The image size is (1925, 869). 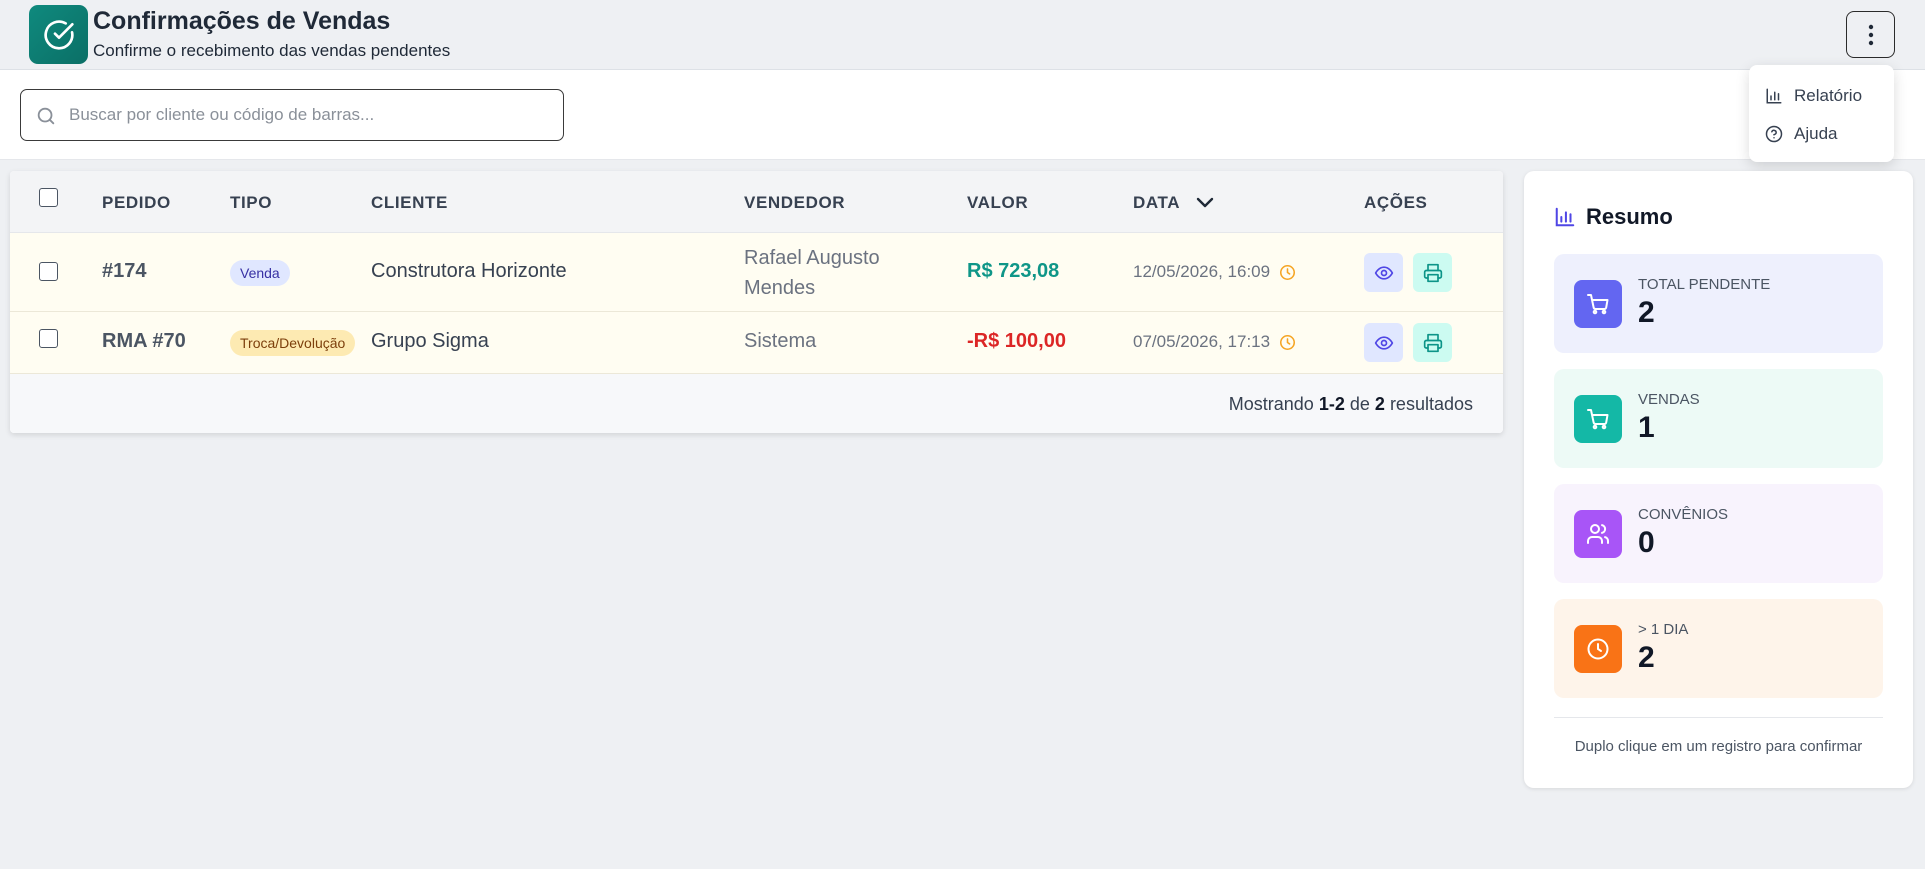 I want to click on pagination-suffix: resultados, so click(x=1431, y=404).